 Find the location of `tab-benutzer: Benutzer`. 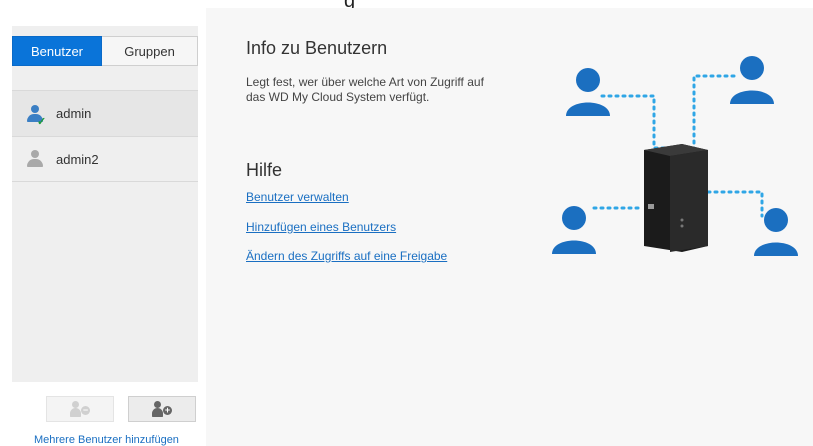

tab-benutzer: Benutzer is located at coordinates (57, 51).